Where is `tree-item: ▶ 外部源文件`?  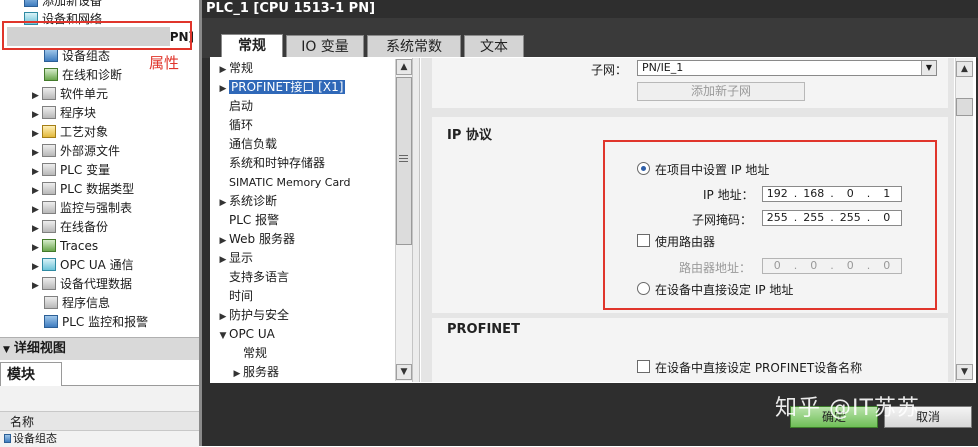 tree-item: ▶ 外部源文件 is located at coordinates (76, 151).